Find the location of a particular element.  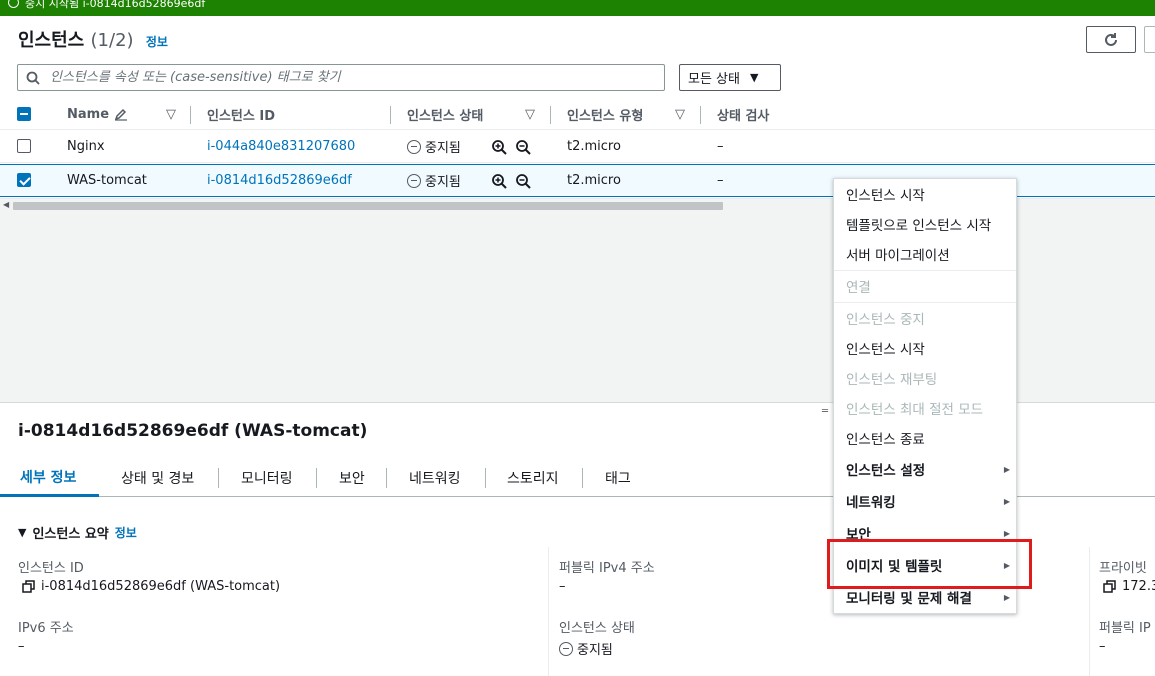

menu-item-label: 인스턴스 중지 is located at coordinates (885, 320).